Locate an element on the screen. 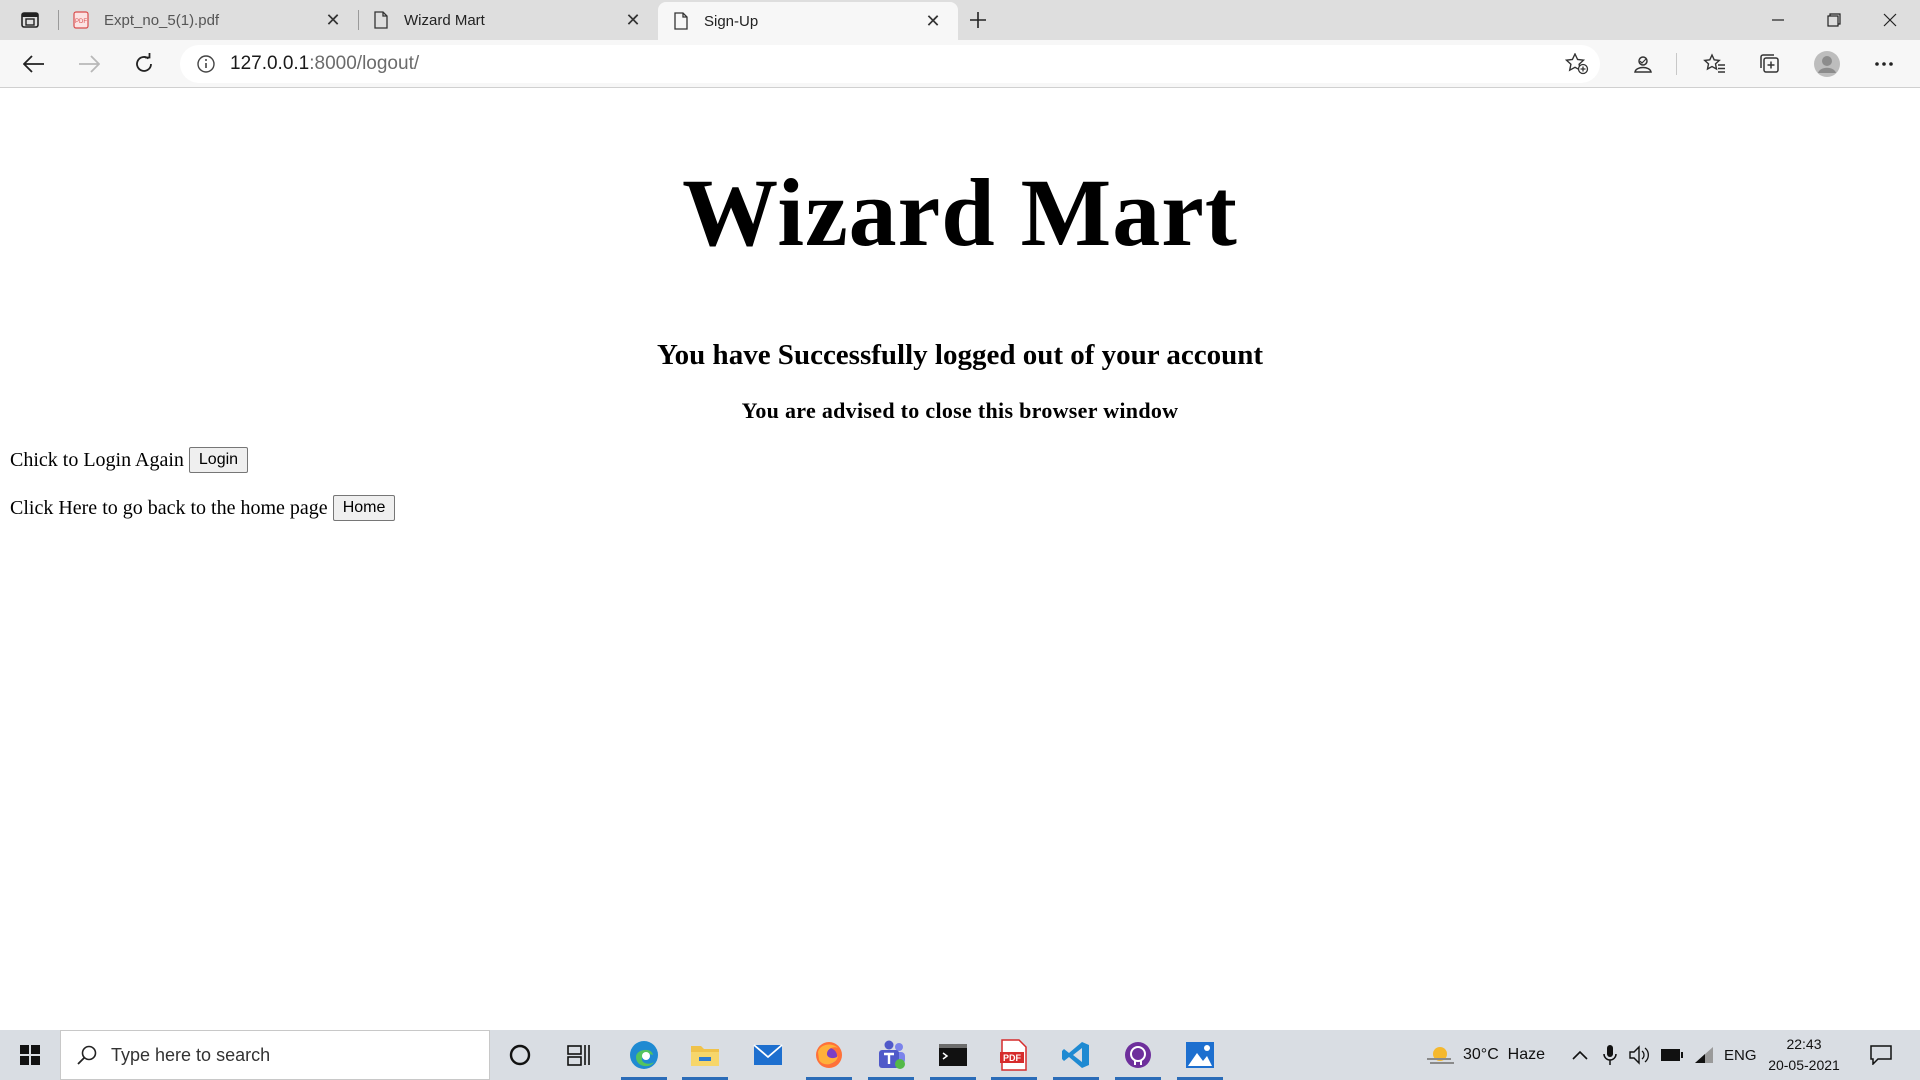 Image resolution: width=1920 pixels, height=1080 pixels. edge-icon is located at coordinates (644, 1055).